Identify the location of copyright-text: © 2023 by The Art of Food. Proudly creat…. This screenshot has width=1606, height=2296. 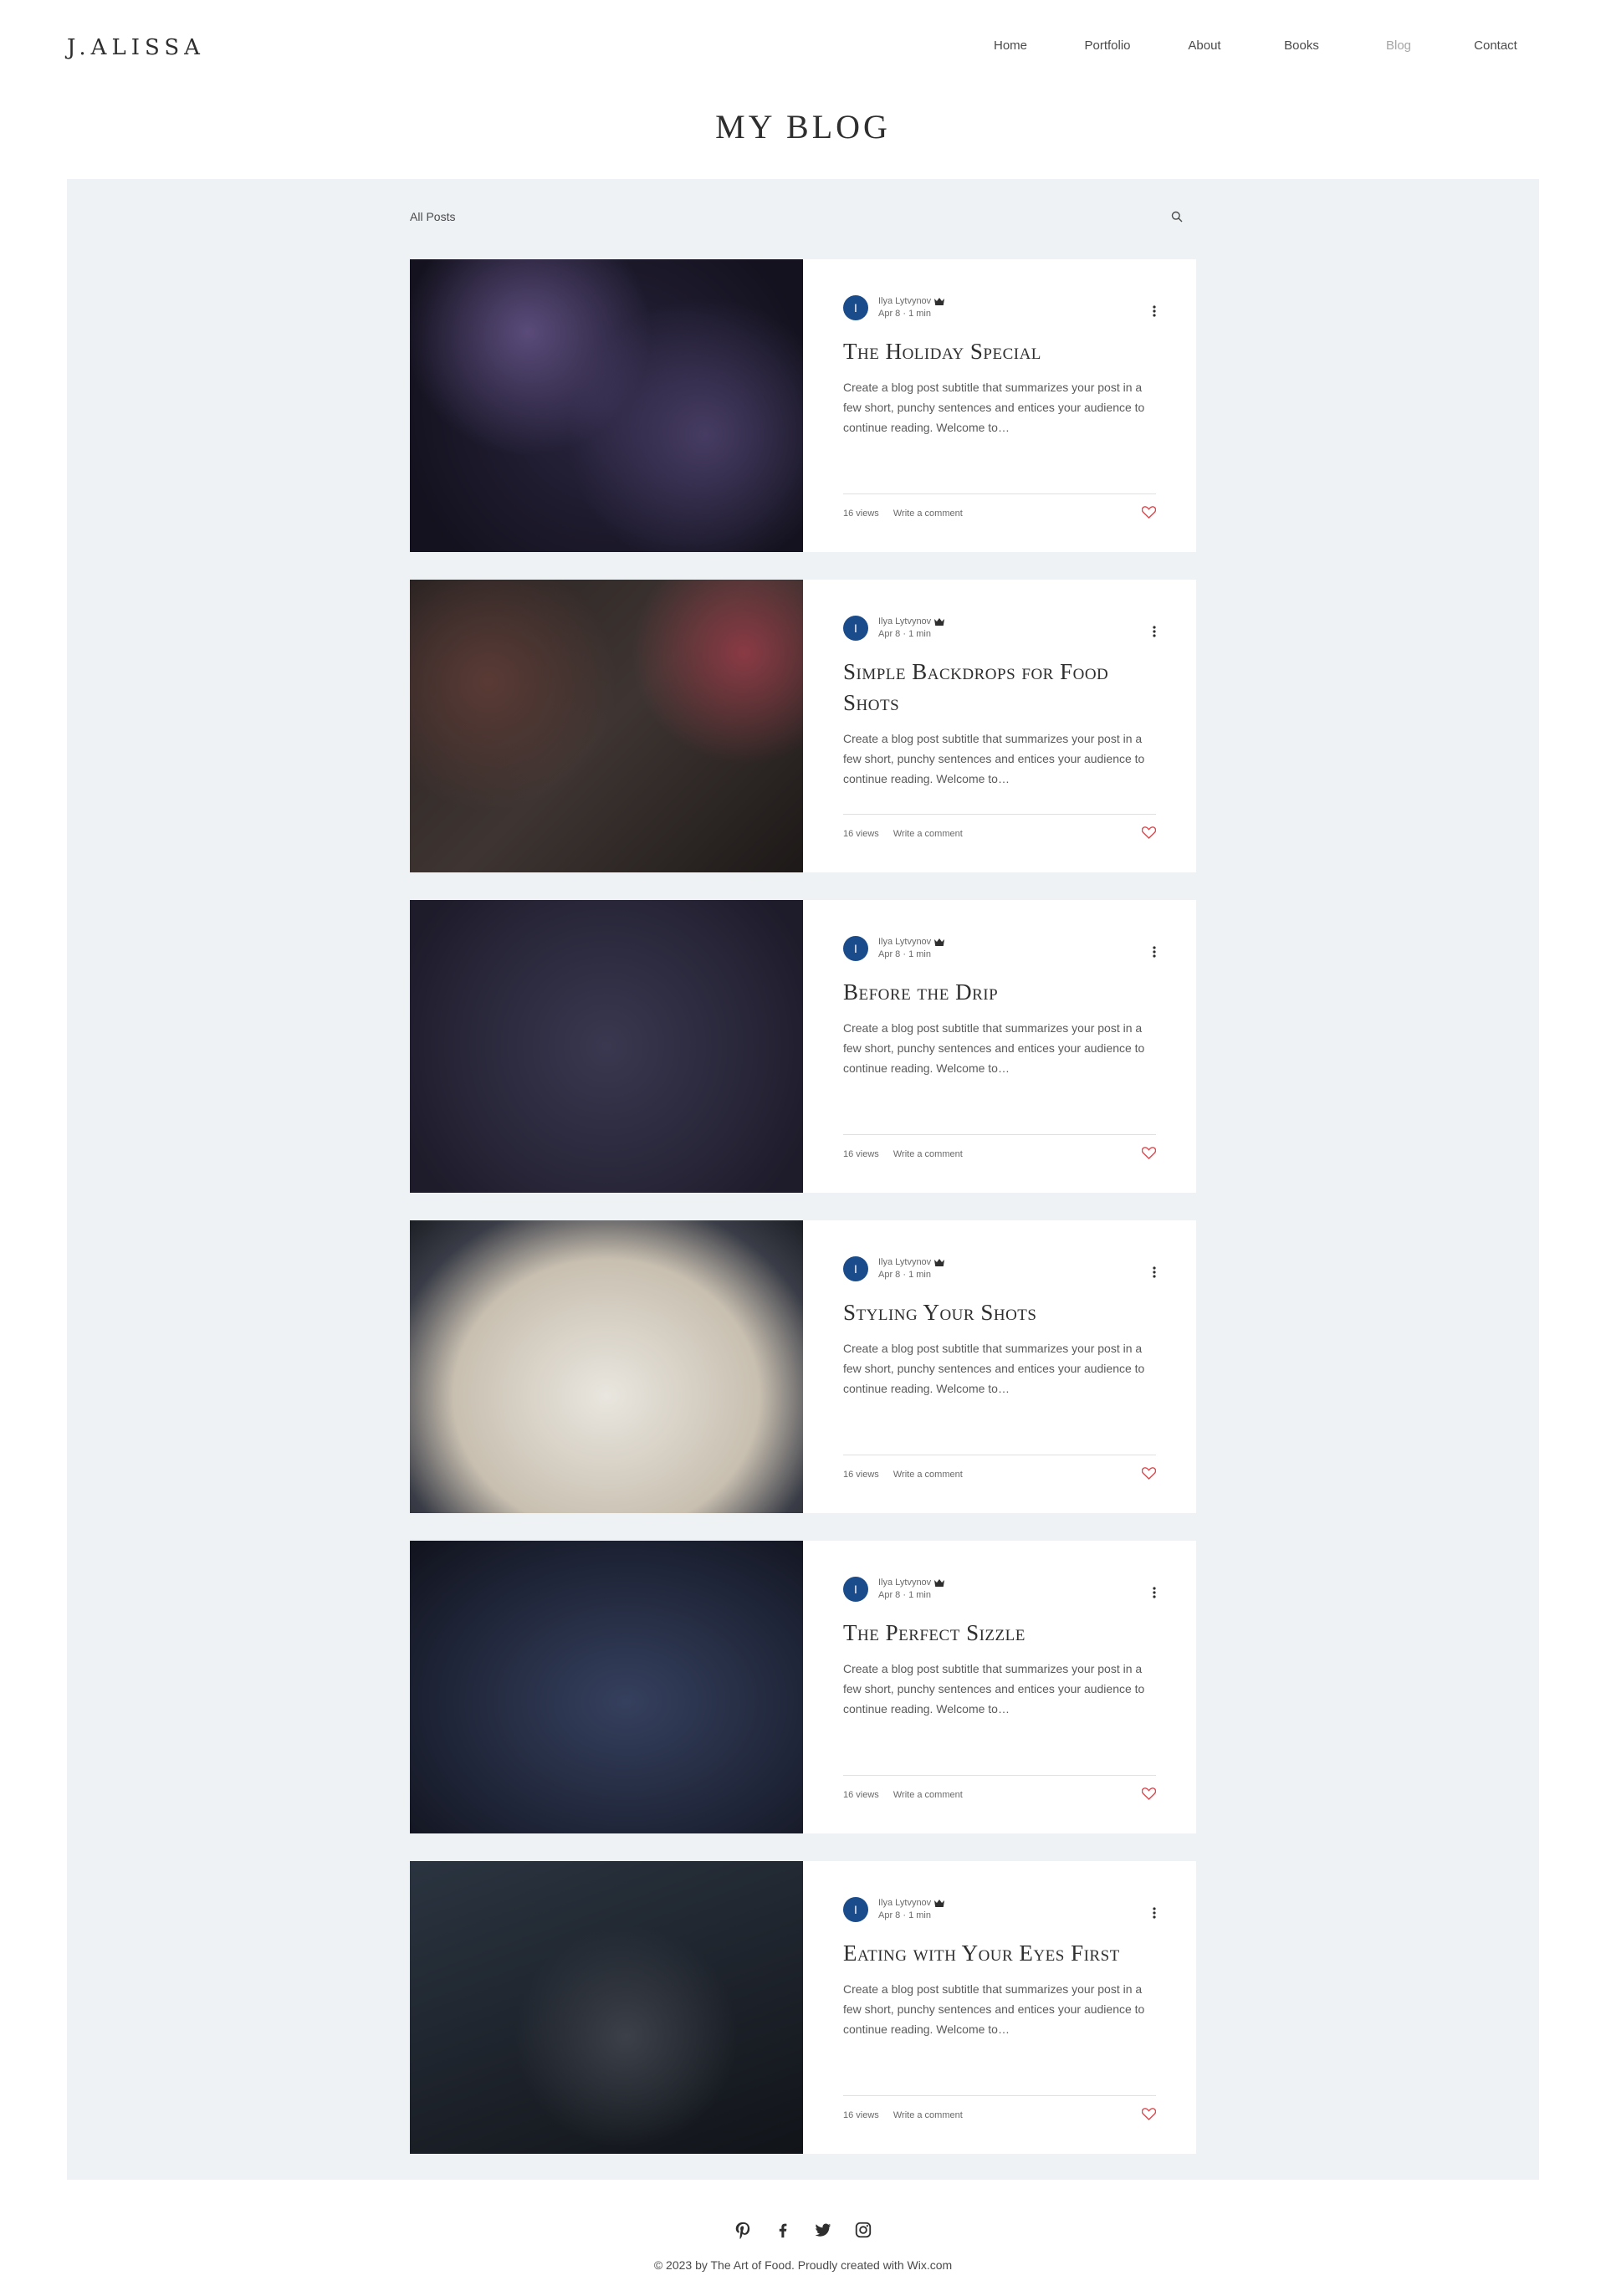
(780, 2265).